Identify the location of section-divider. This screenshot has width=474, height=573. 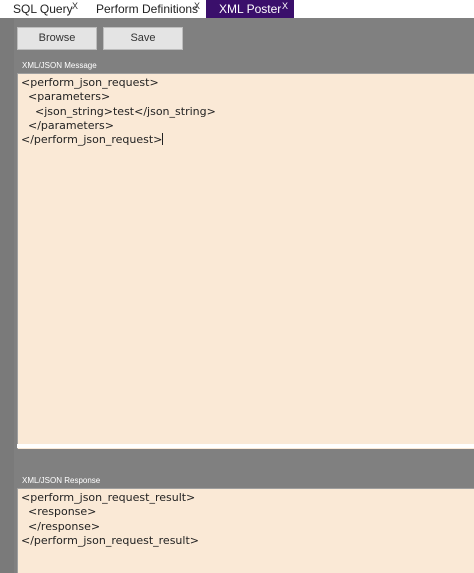
(245, 446).